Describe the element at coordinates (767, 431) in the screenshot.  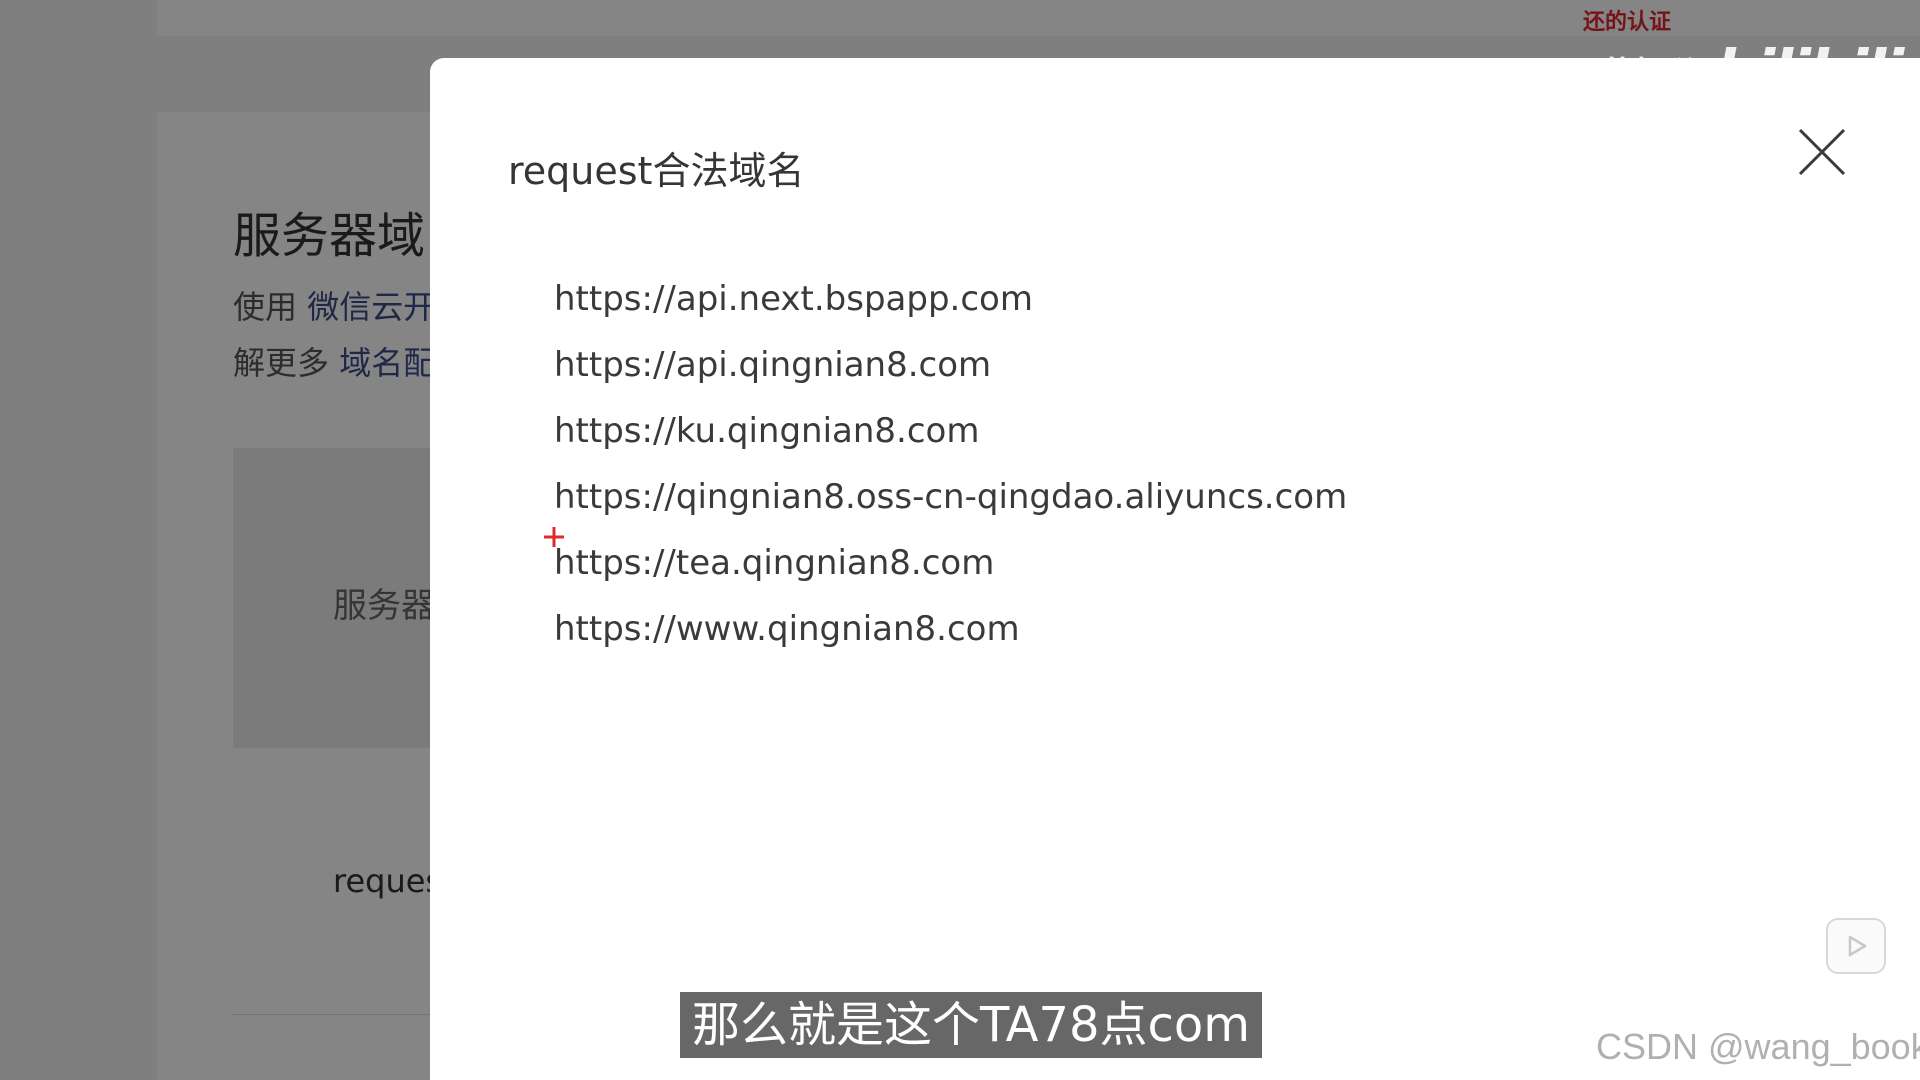
I see `domain-item: https://ku.qingnian8.com` at that location.